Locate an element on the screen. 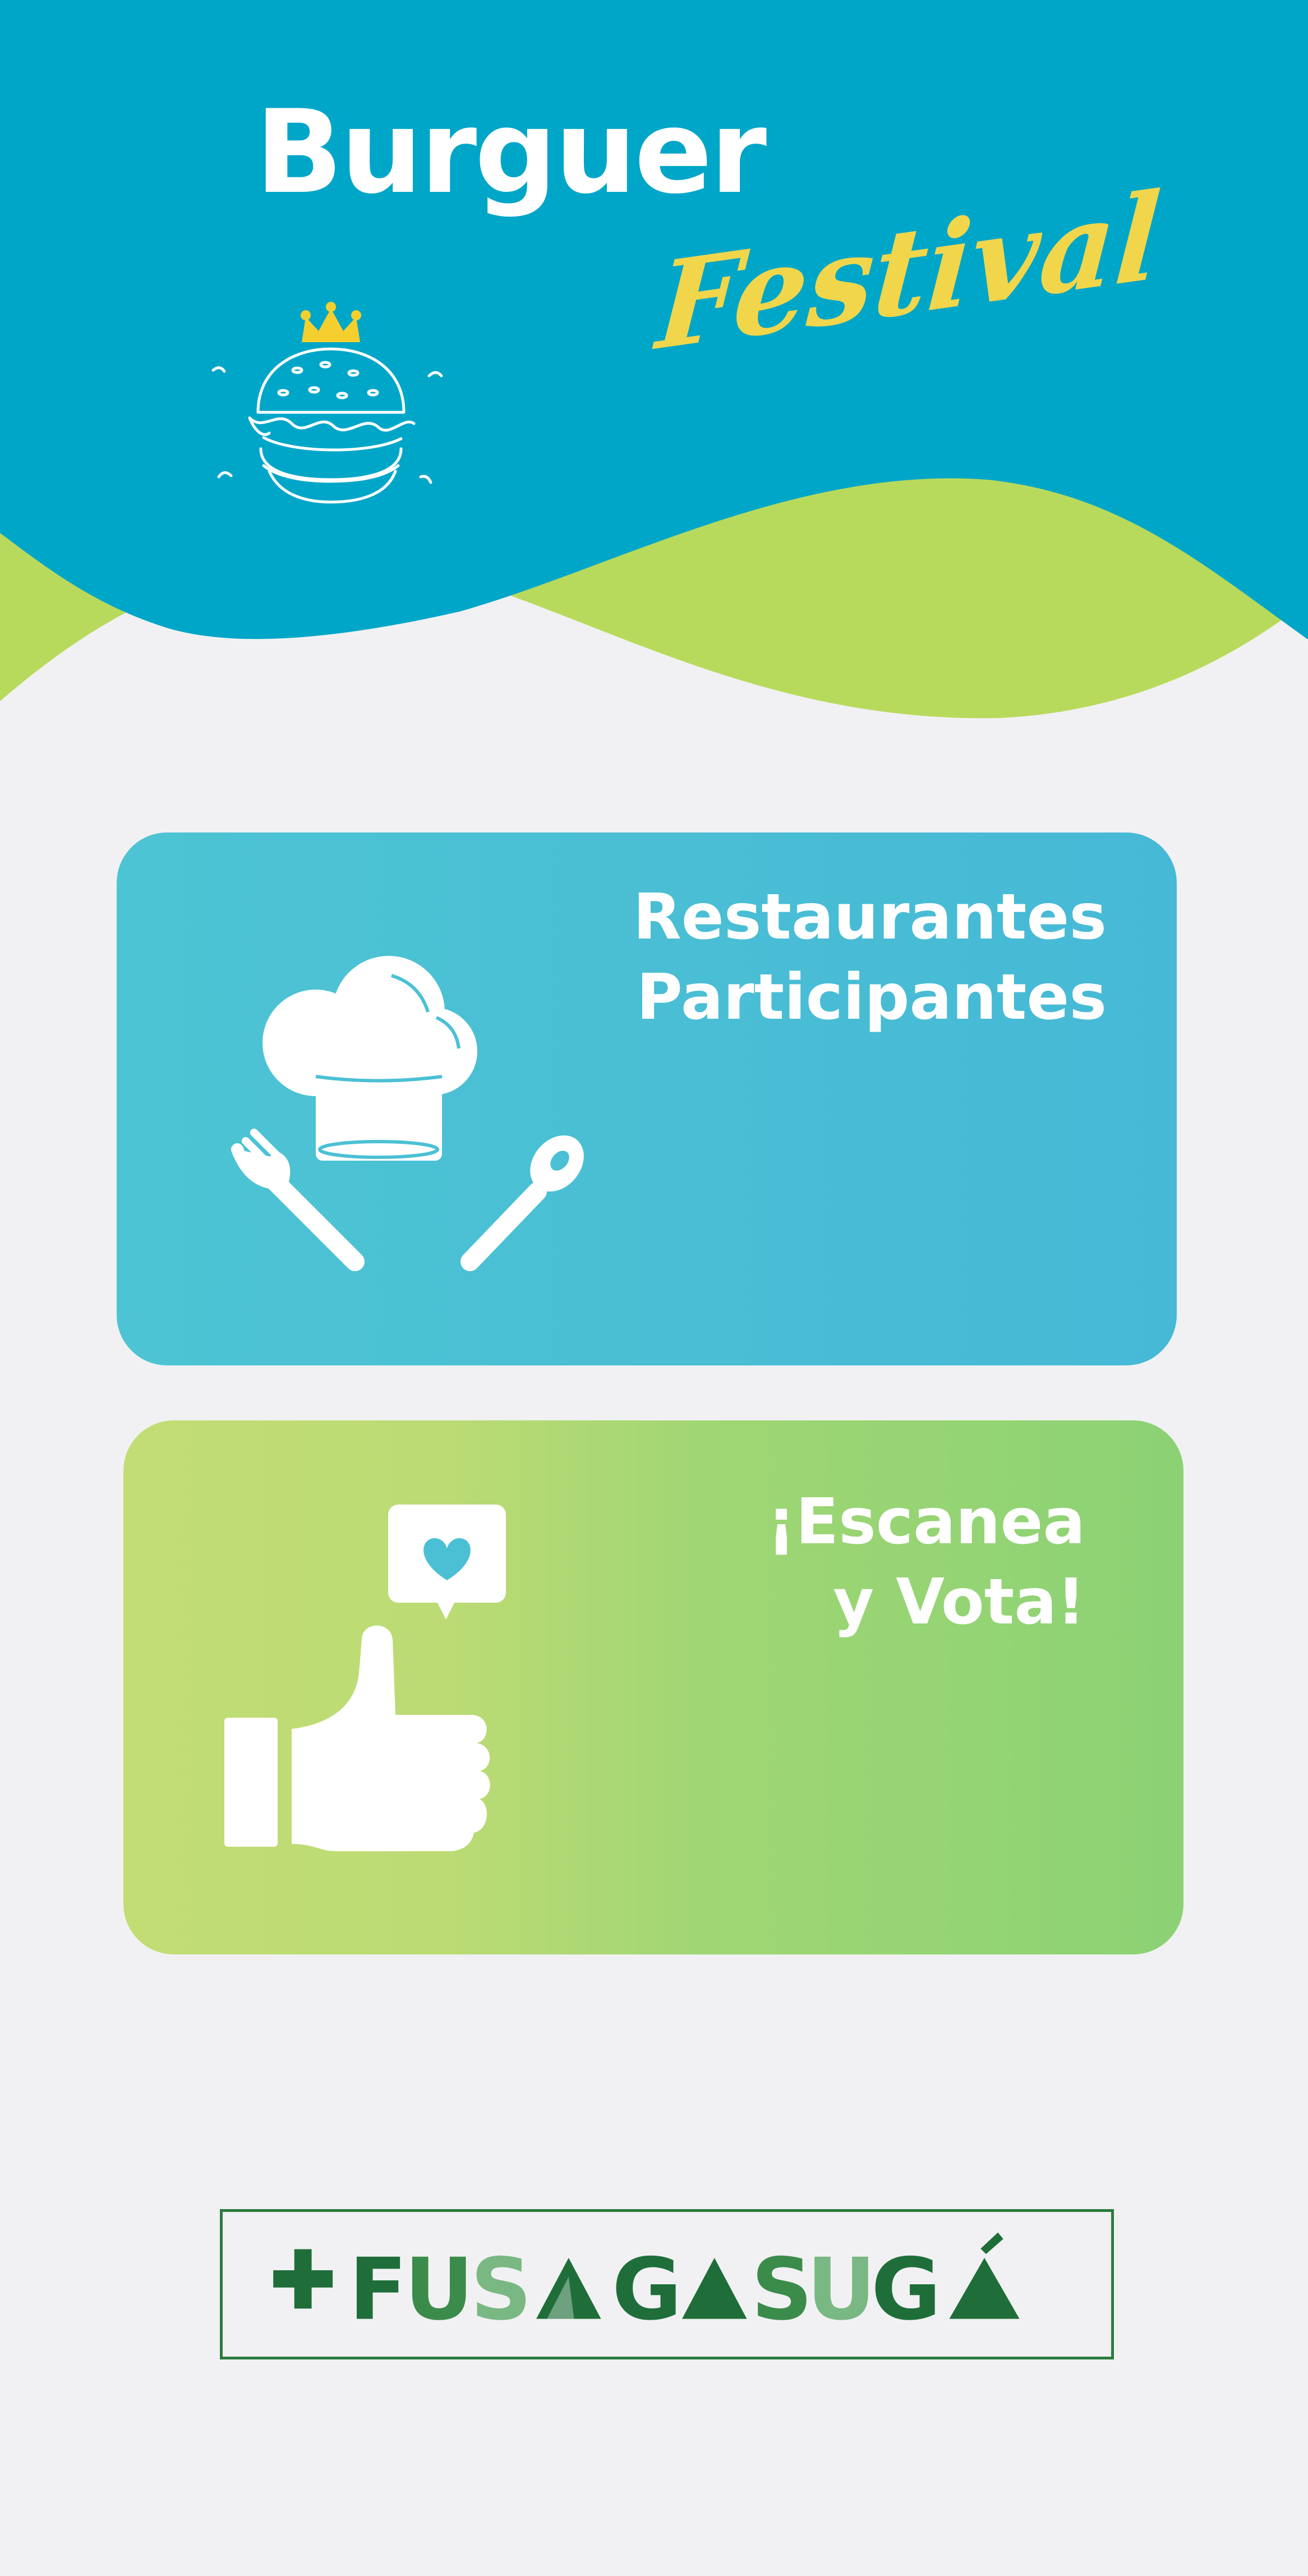 The width and height of the screenshot is (1308, 2576). restaurants-title-line1: Restaurantes is located at coordinates (870, 917).